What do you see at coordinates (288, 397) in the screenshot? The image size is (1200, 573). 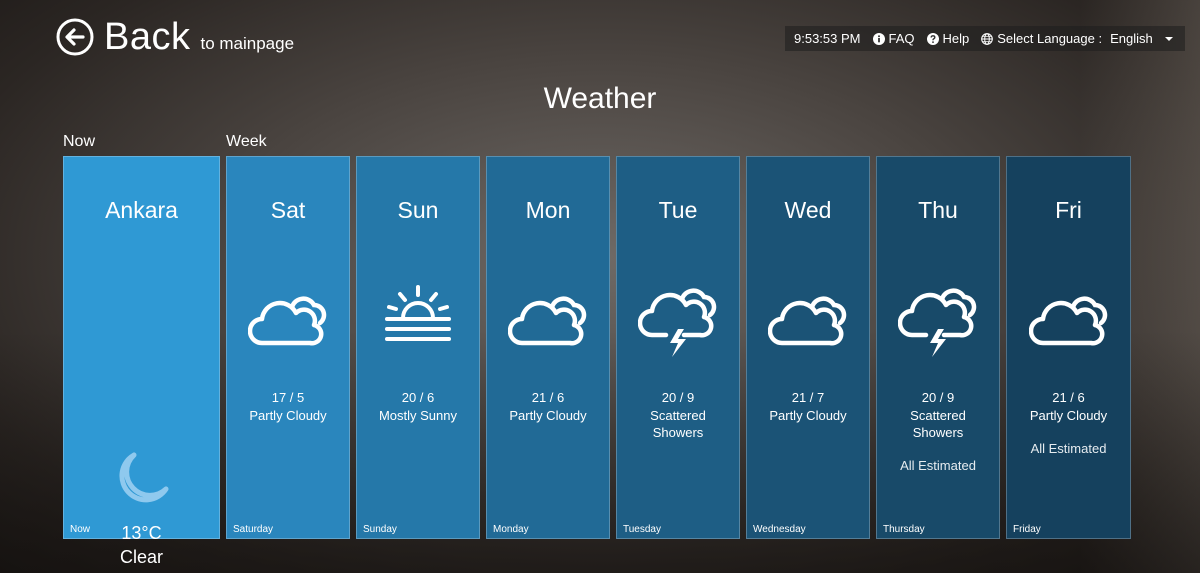 I see `temp-range: 17 / 5` at bounding box center [288, 397].